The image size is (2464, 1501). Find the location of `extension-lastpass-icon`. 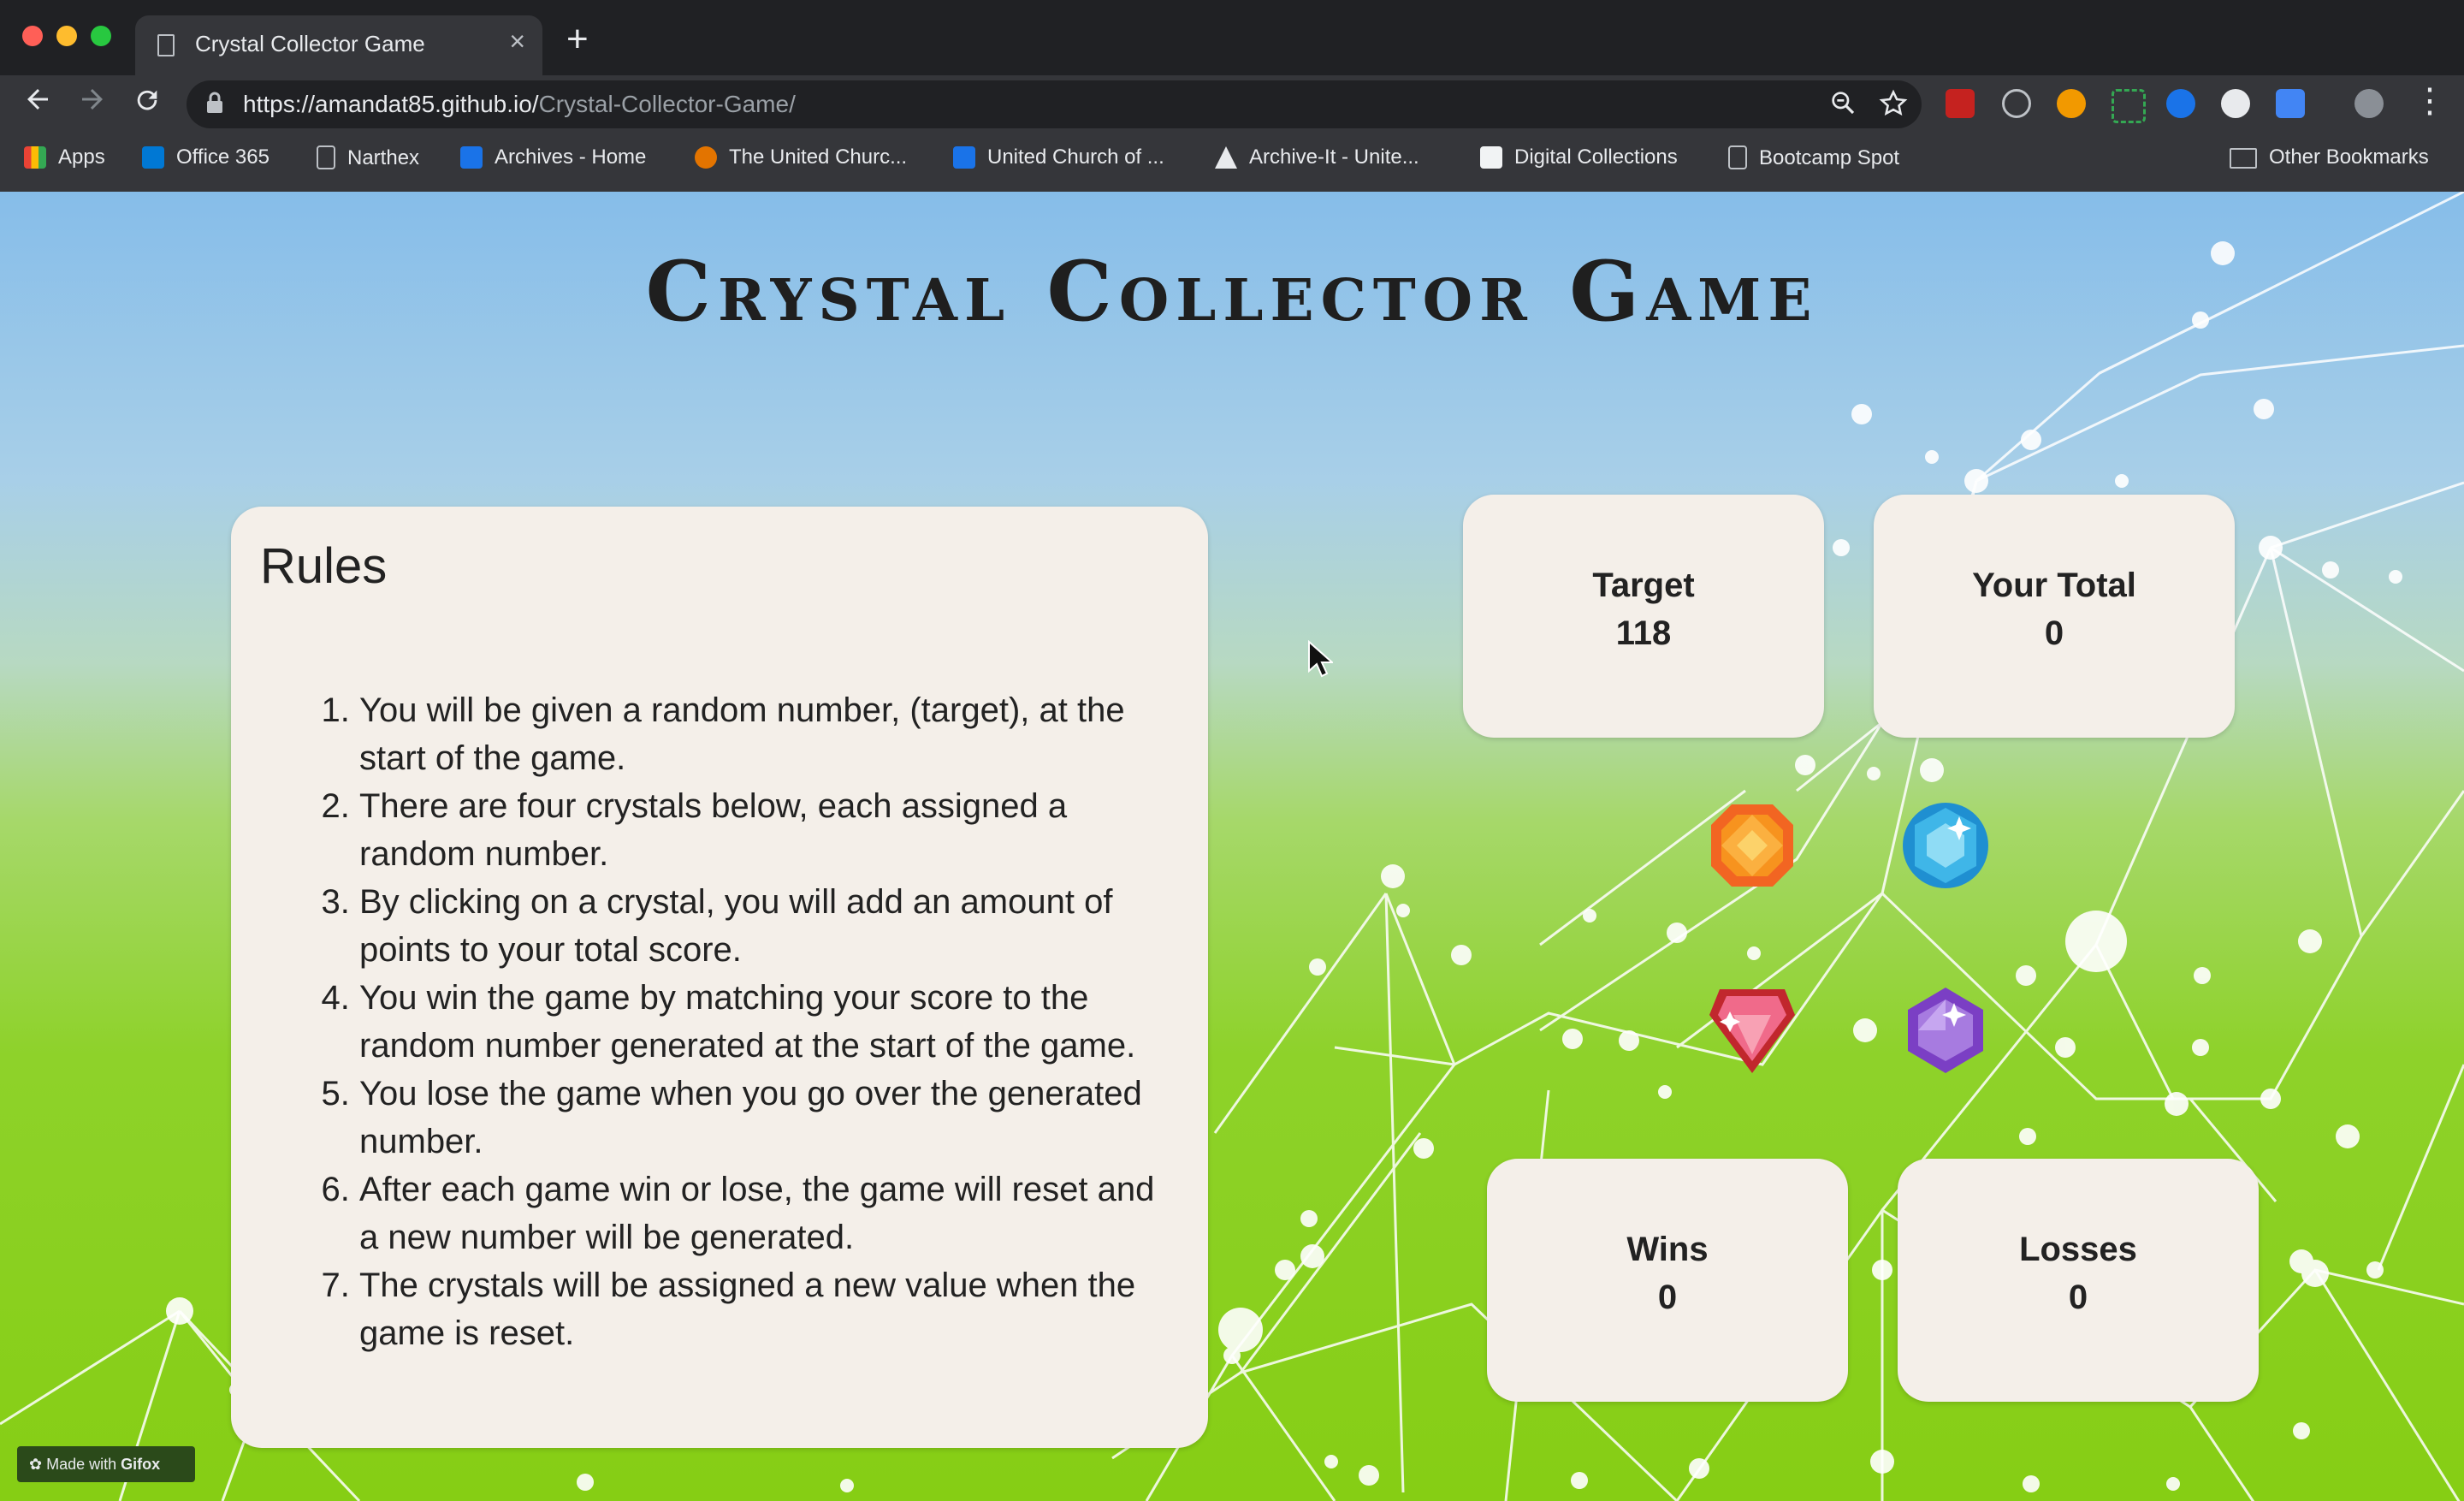

extension-lastpass-icon is located at coordinates (1960, 104).